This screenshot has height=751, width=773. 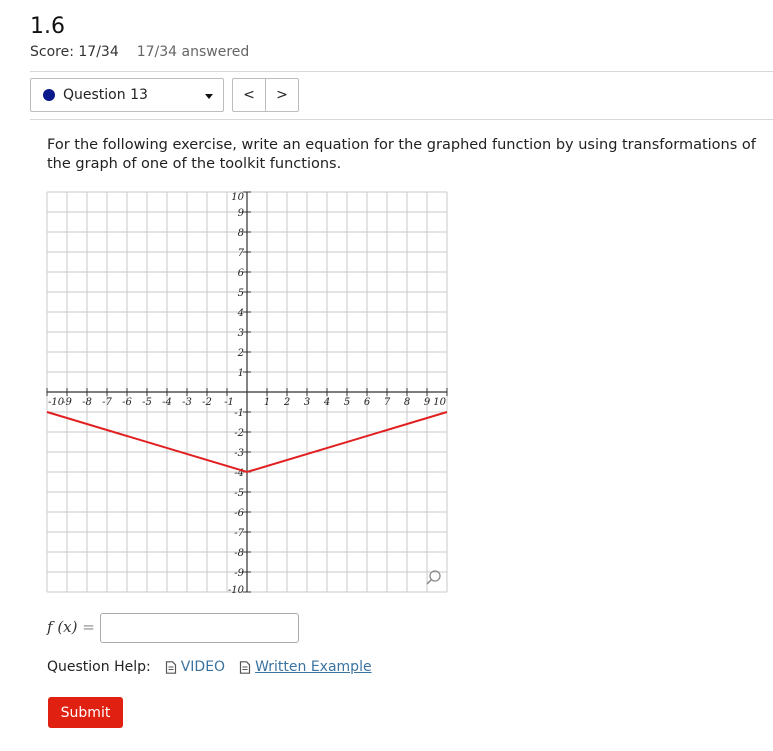 I want to click on x-tick-label: 10, so click(x=439, y=402).